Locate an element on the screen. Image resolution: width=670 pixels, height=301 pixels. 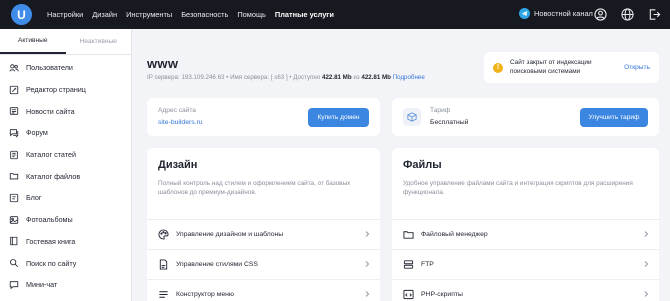
server-value: [ s63 ] is located at coordinates (279, 77).